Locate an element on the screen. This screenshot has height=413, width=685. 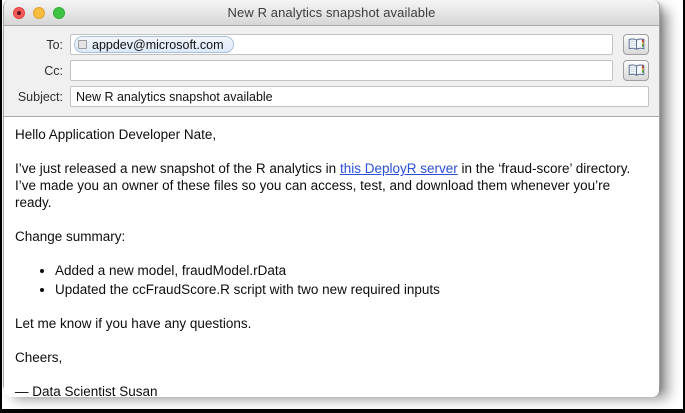
list-item: Added a new model, fraudModel.rData is located at coordinates (351, 271).